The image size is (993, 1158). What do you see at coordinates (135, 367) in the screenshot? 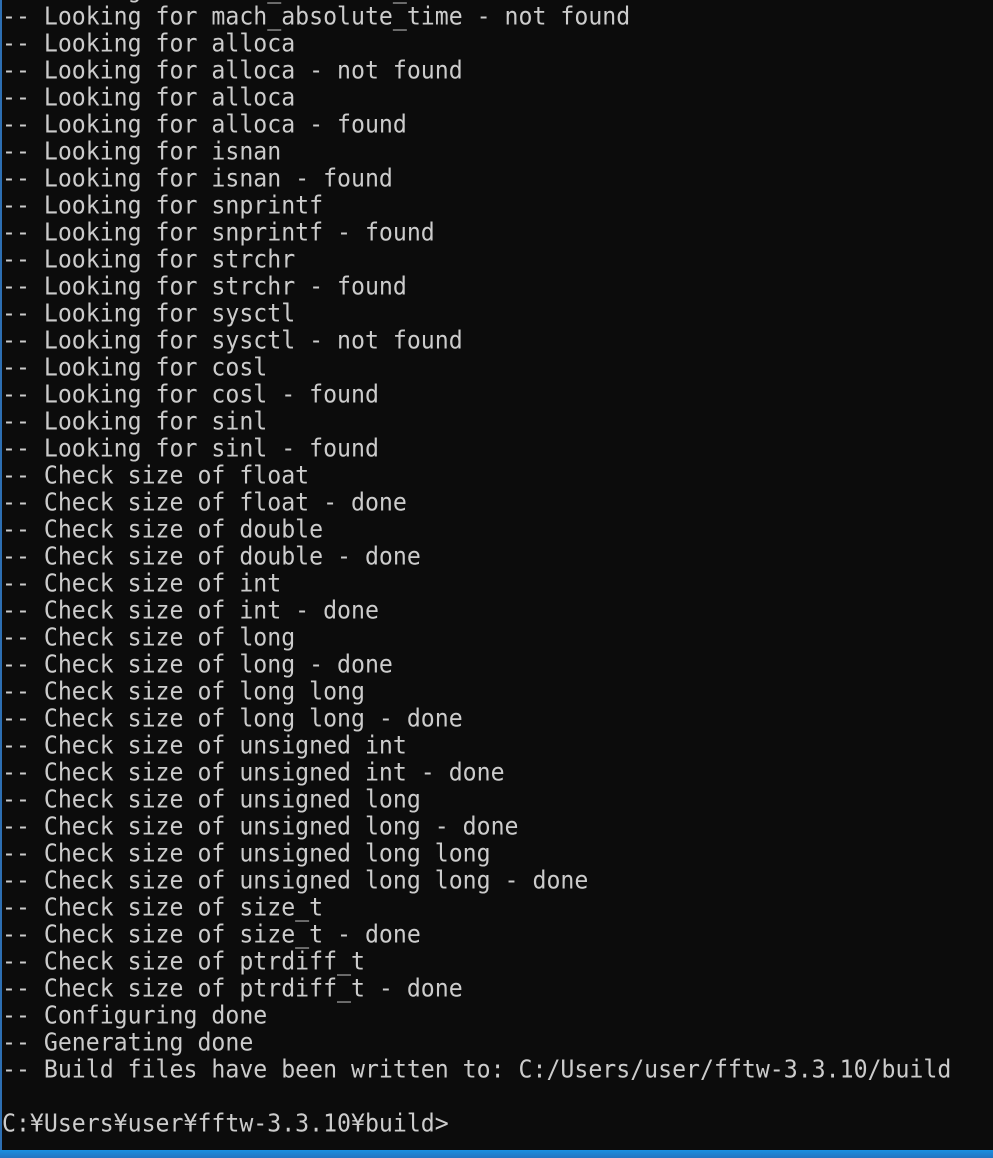
I see `console-line: -- Looking for cosl` at bounding box center [135, 367].